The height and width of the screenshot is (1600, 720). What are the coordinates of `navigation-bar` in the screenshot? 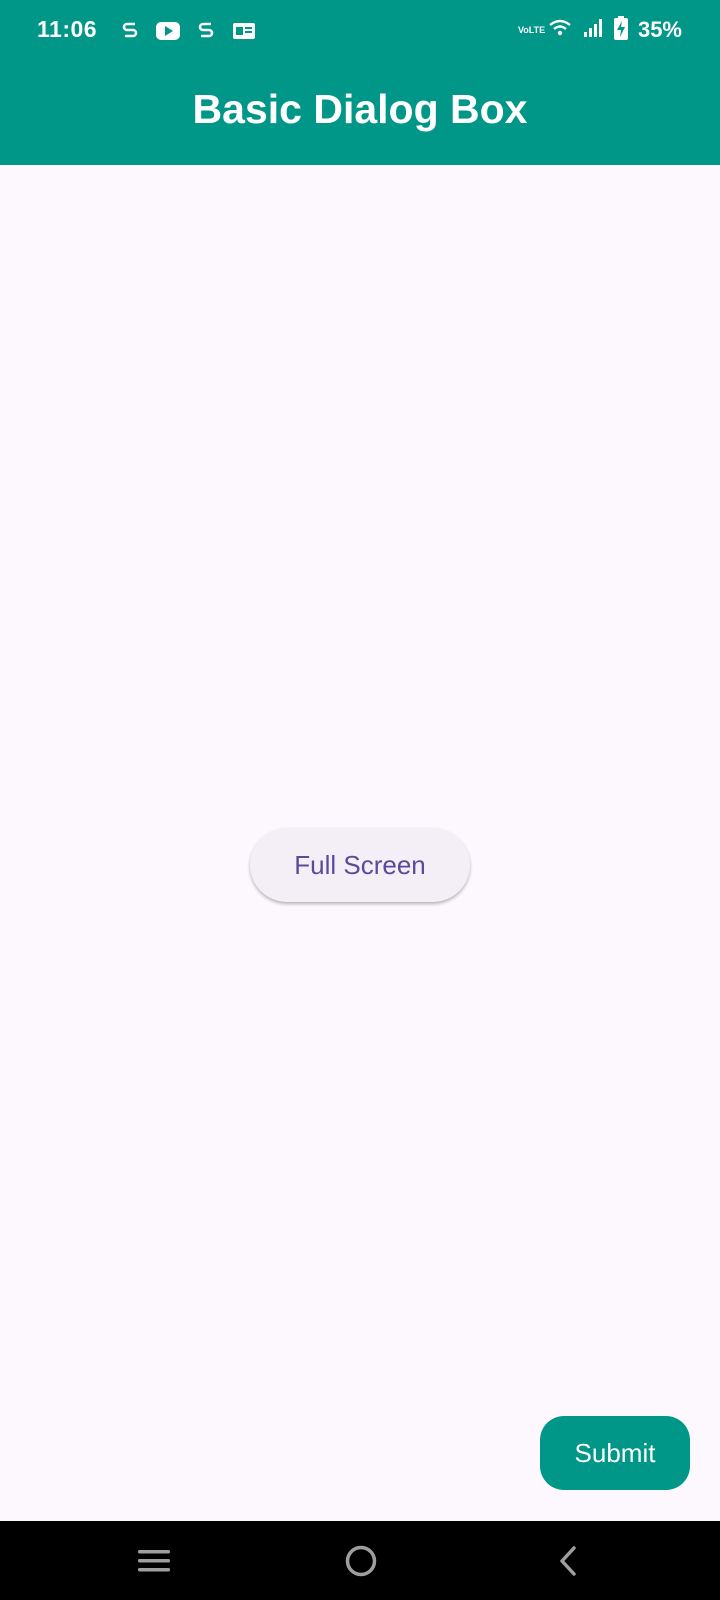 It's located at (360, 1560).